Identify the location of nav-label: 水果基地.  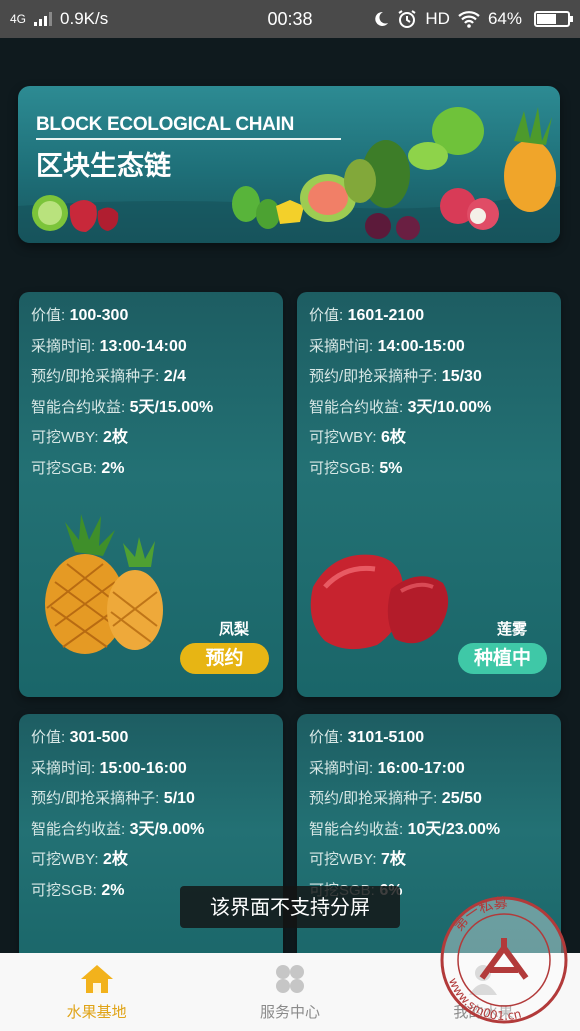
(96, 1012).